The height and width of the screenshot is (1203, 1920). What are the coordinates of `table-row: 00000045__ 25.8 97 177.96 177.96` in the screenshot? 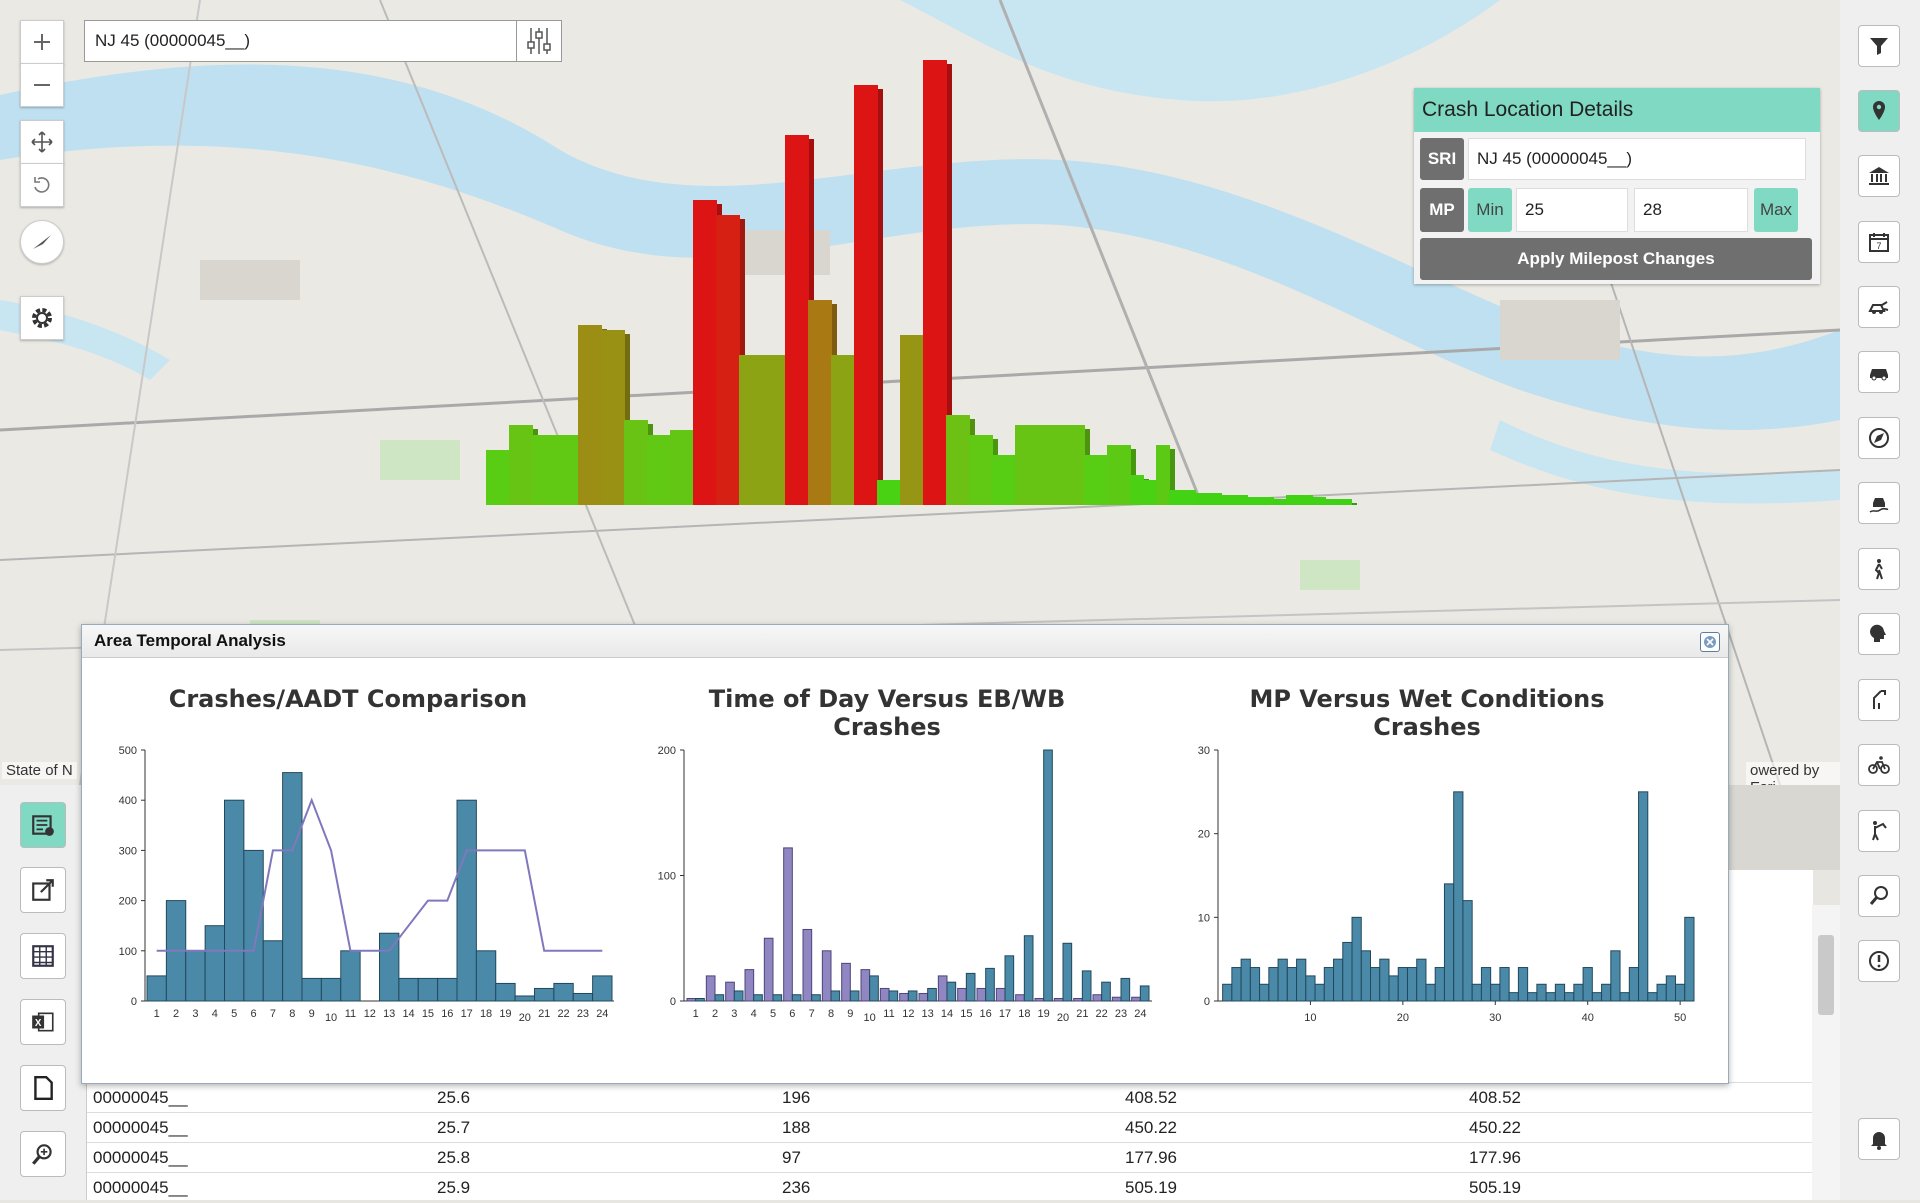 It's located at (950, 1157).